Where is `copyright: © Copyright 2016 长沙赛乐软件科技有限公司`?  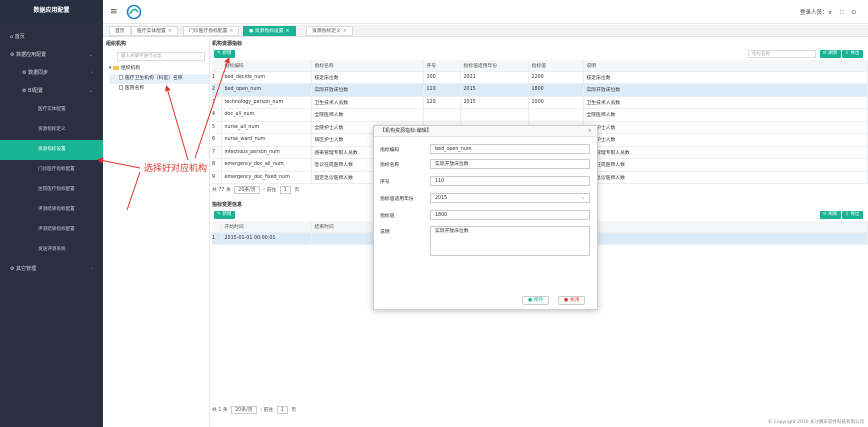
copyright: © Copyright 2016 长沙赛乐软件科技有限公司 is located at coordinates (815, 422).